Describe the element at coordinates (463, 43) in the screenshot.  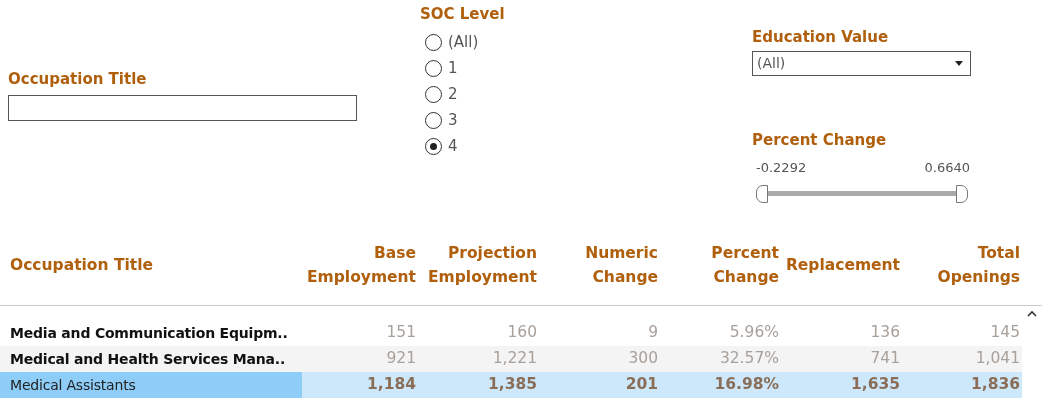
I see `option-label: (All)` at that location.